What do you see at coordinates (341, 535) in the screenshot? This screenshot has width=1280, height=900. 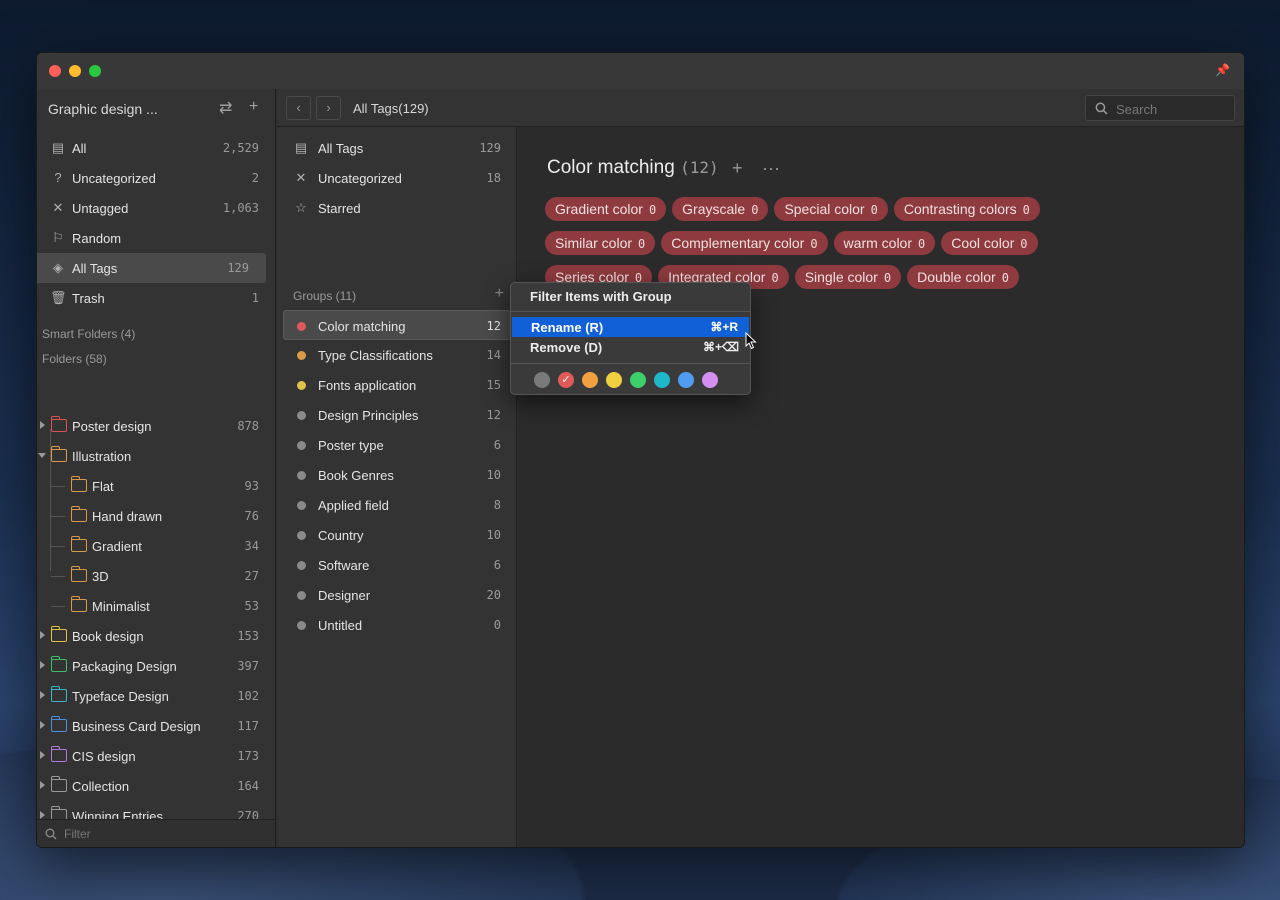 I see `tag-group-label: Country` at bounding box center [341, 535].